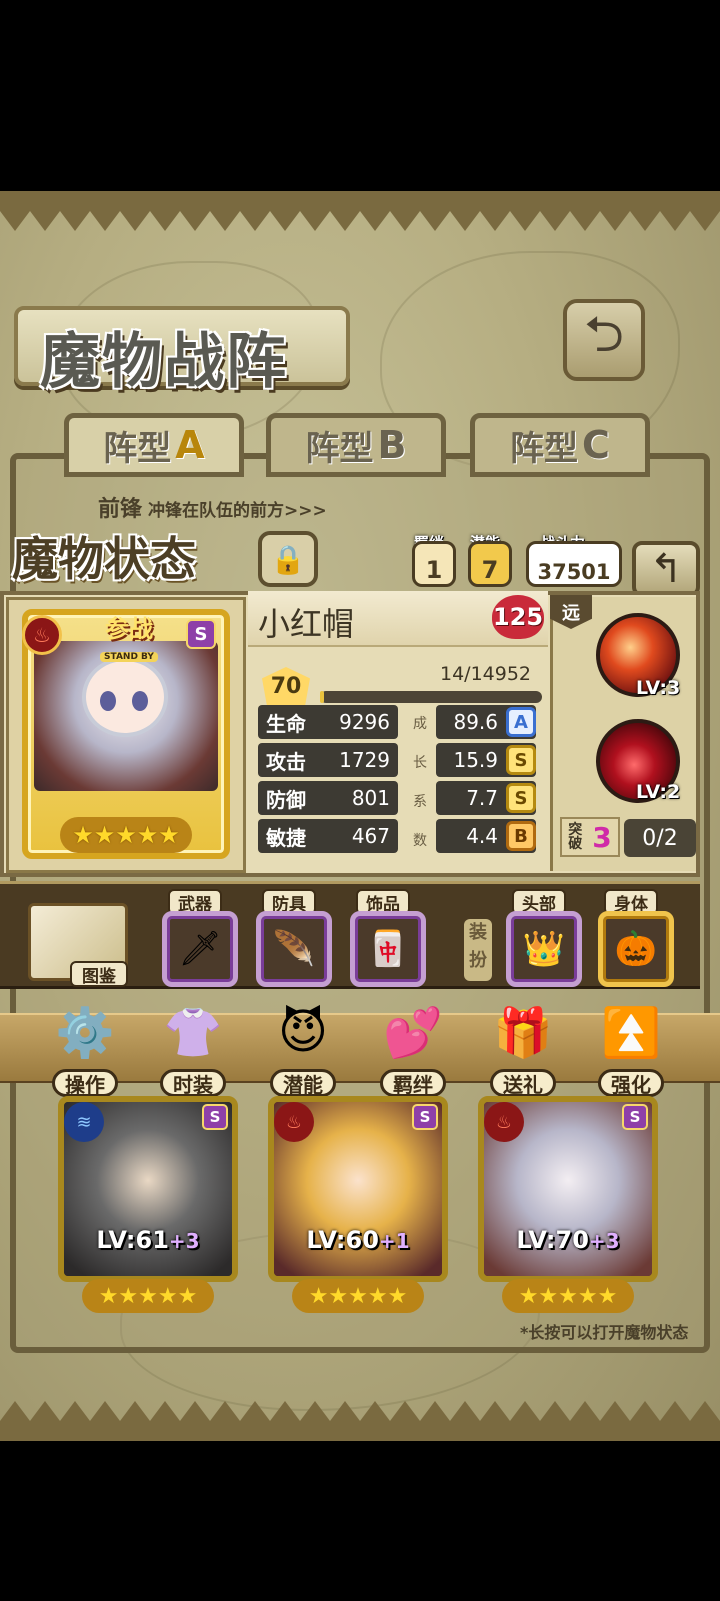 This screenshot has height=1601, width=720. What do you see at coordinates (129, 657) in the screenshot?
I see `standby-subtext: STAND BY` at bounding box center [129, 657].